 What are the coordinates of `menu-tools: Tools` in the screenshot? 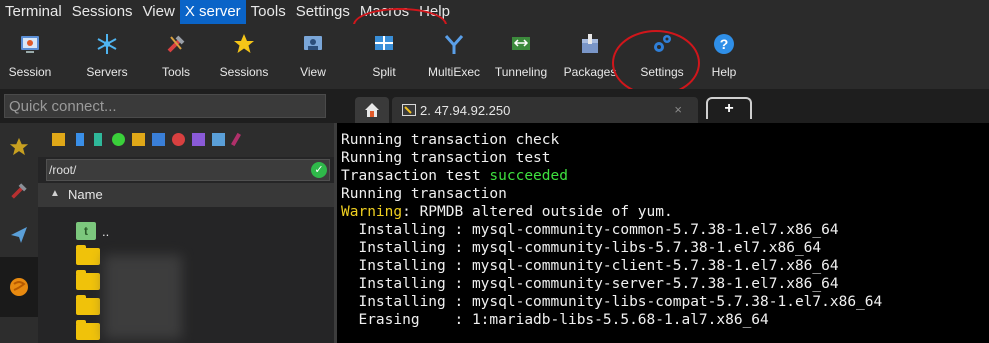 It's located at (268, 12).